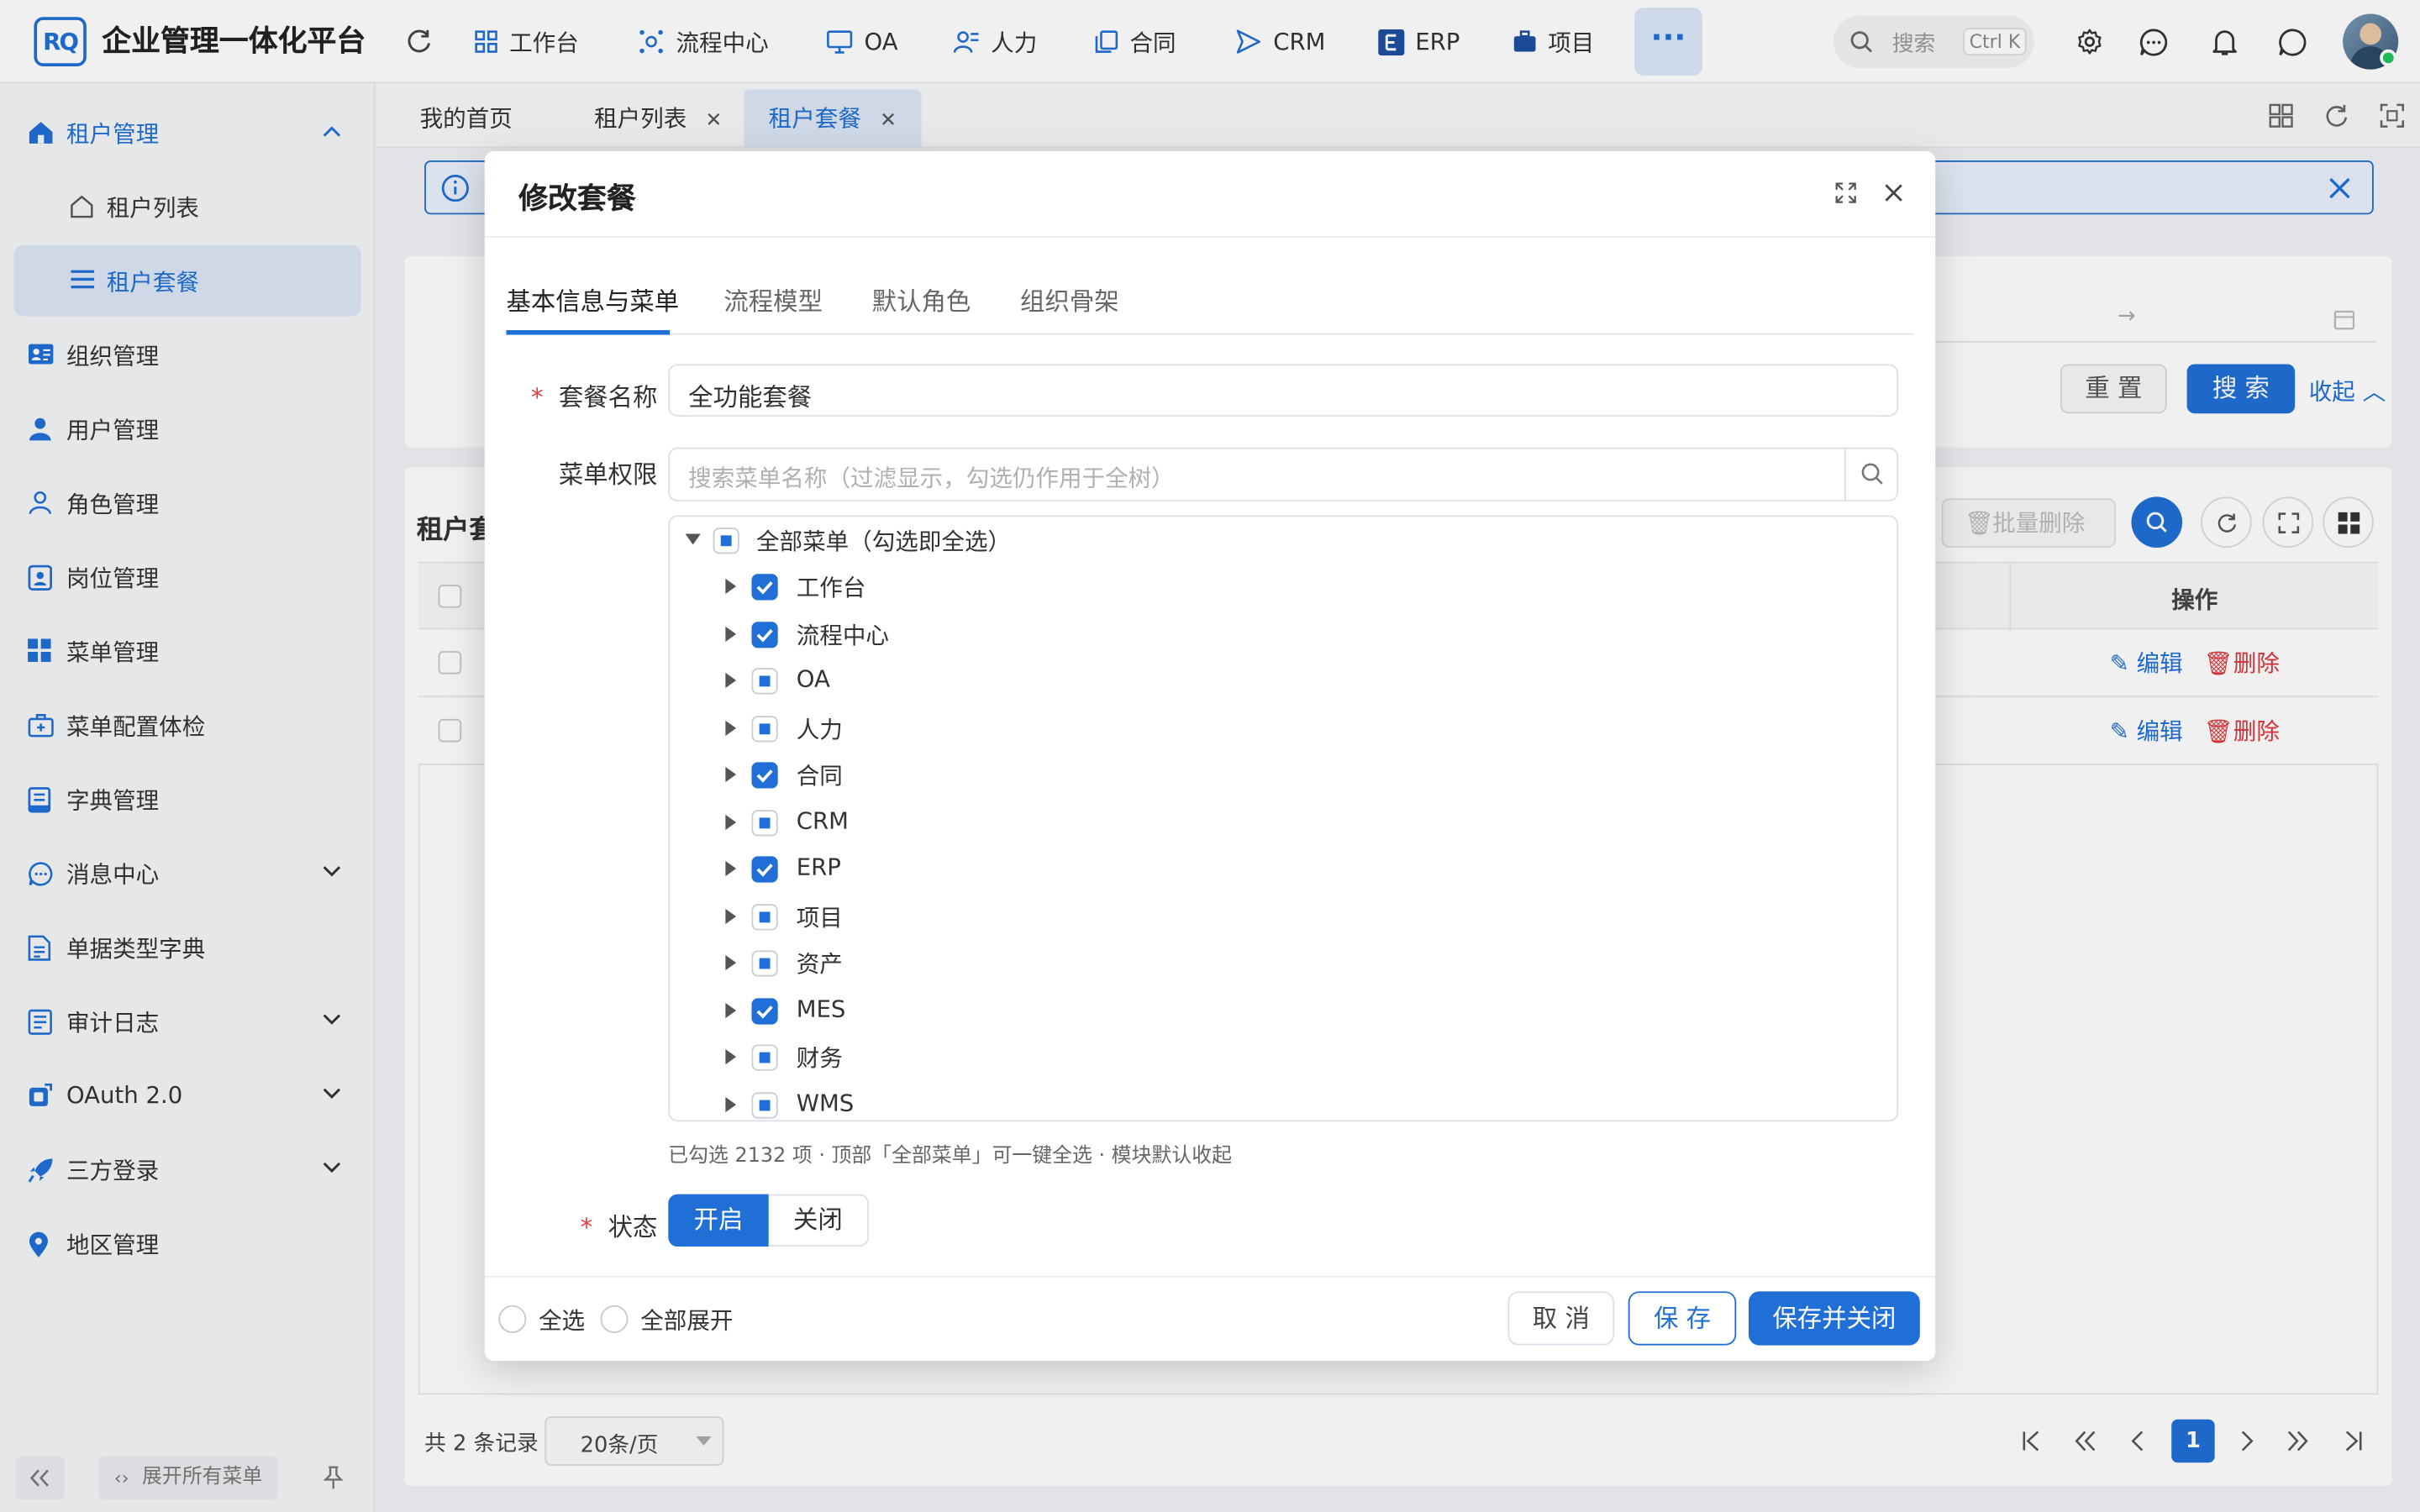 The height and width of the screenshot is (1512, 2420). Describe the element at coordinates (693, 539) in the screenshot. I see `caret-down-icon` at that location.